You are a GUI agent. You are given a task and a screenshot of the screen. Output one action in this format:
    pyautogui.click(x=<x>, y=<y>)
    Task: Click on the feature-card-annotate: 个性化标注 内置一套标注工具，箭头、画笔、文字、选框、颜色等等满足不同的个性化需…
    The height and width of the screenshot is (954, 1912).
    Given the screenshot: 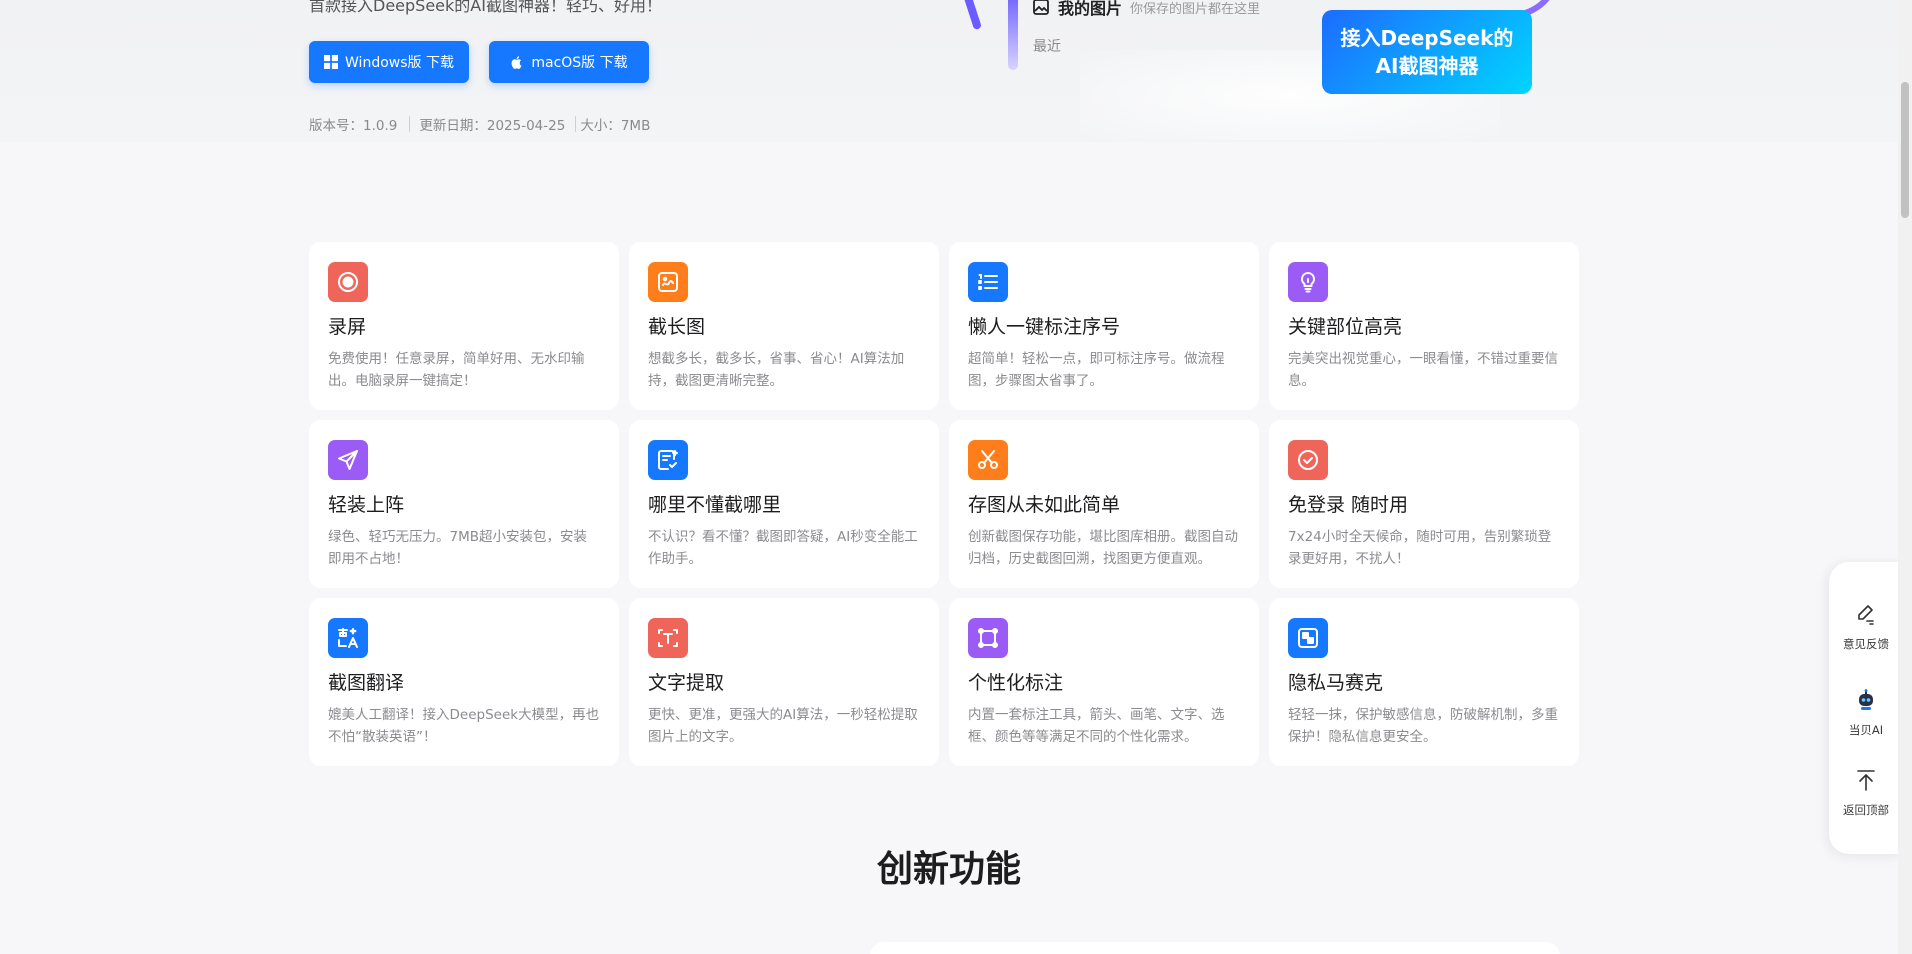 What is the action you would take?
    pyautogui.click(x=1104, y=682)
    